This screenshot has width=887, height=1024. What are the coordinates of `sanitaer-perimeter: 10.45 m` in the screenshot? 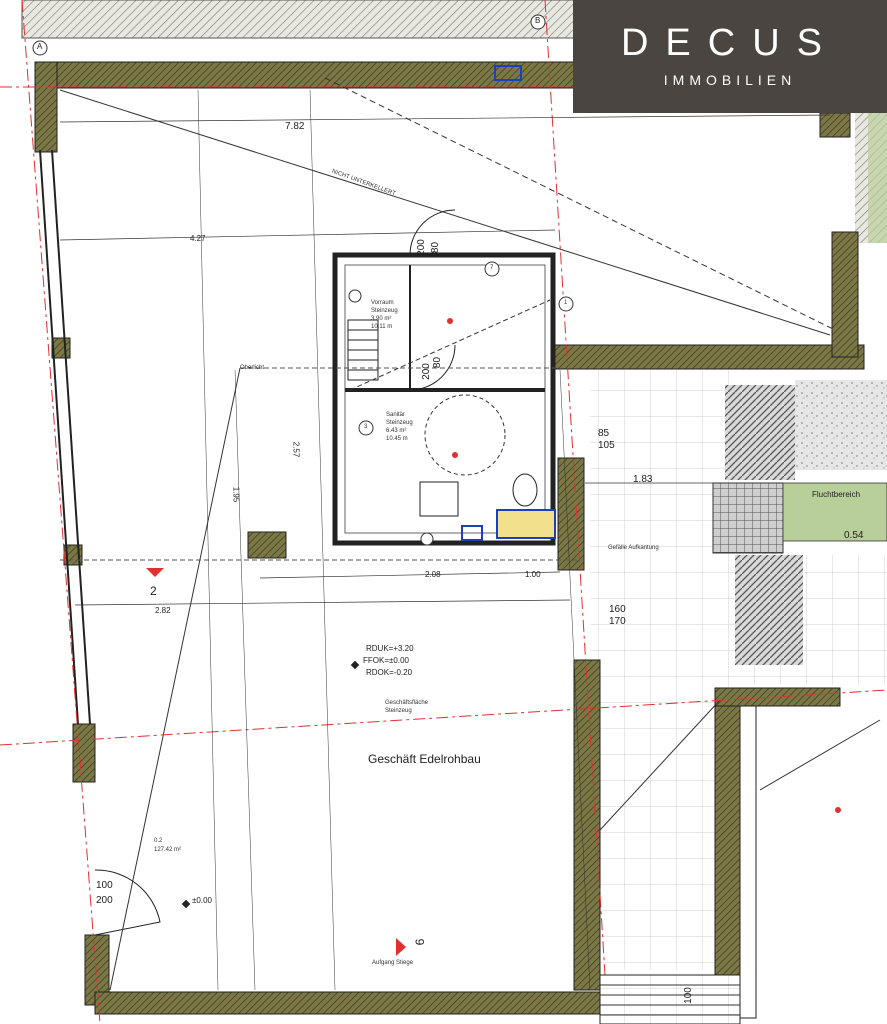 It's located at (397, 439).